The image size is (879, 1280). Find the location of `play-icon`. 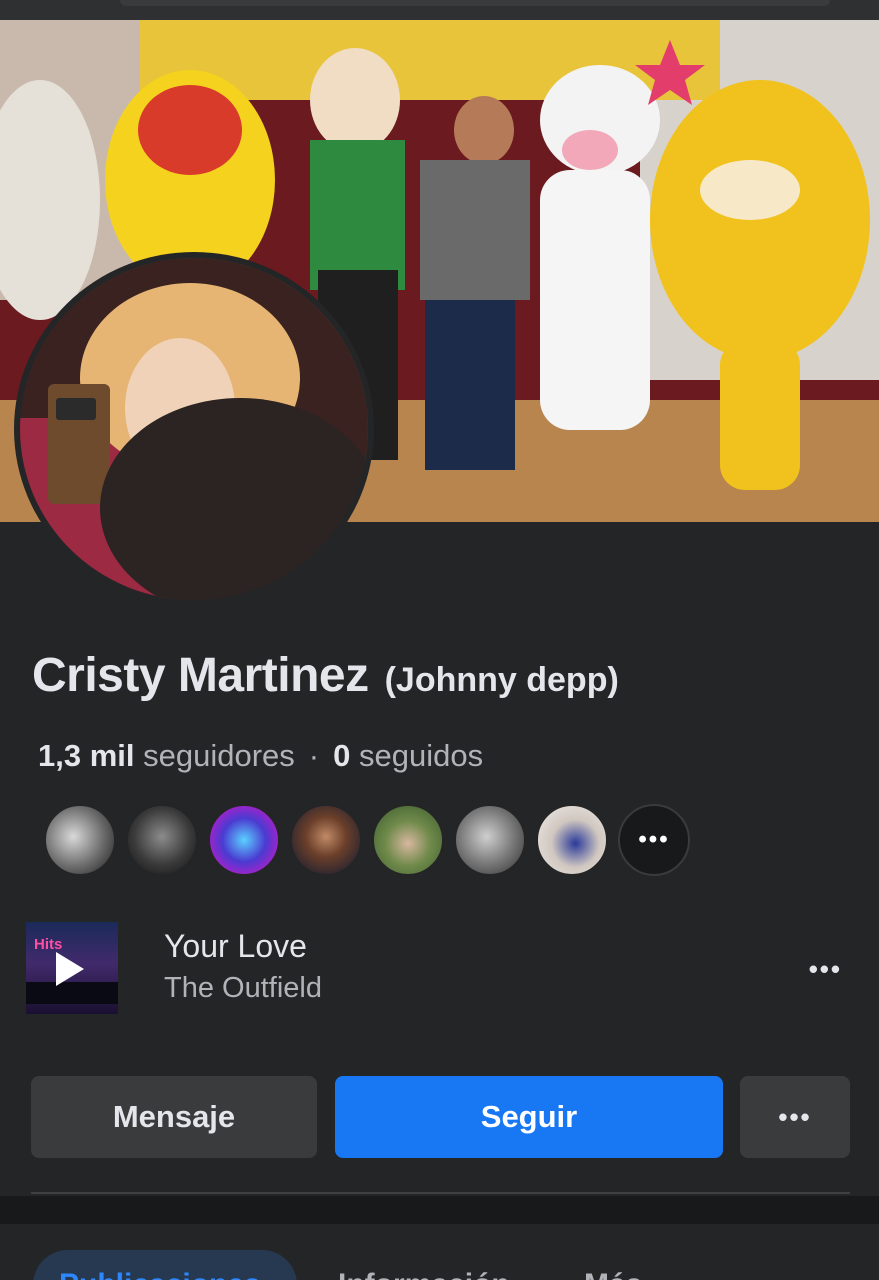

play-icon is located at coordinates (70, 969).